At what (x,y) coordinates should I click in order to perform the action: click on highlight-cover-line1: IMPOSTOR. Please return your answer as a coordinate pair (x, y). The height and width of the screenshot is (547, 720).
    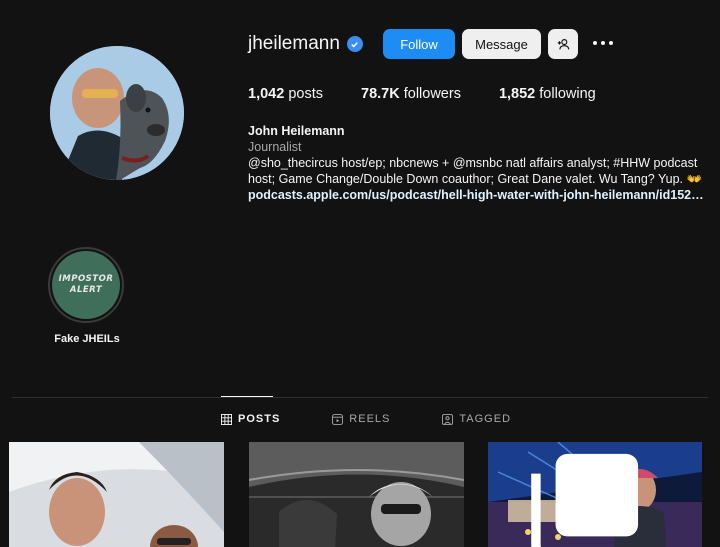
    Looking at the image, I should click on (86, 279).